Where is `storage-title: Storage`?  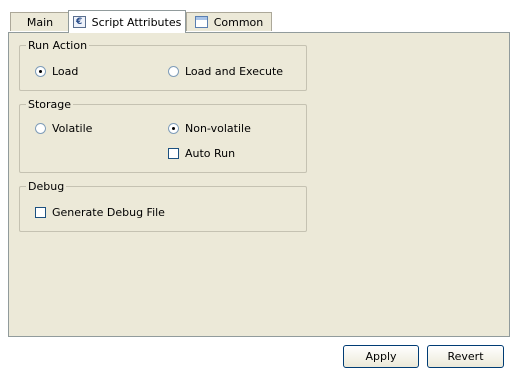
storage-title: Storage is located at coordinates (50, 104).